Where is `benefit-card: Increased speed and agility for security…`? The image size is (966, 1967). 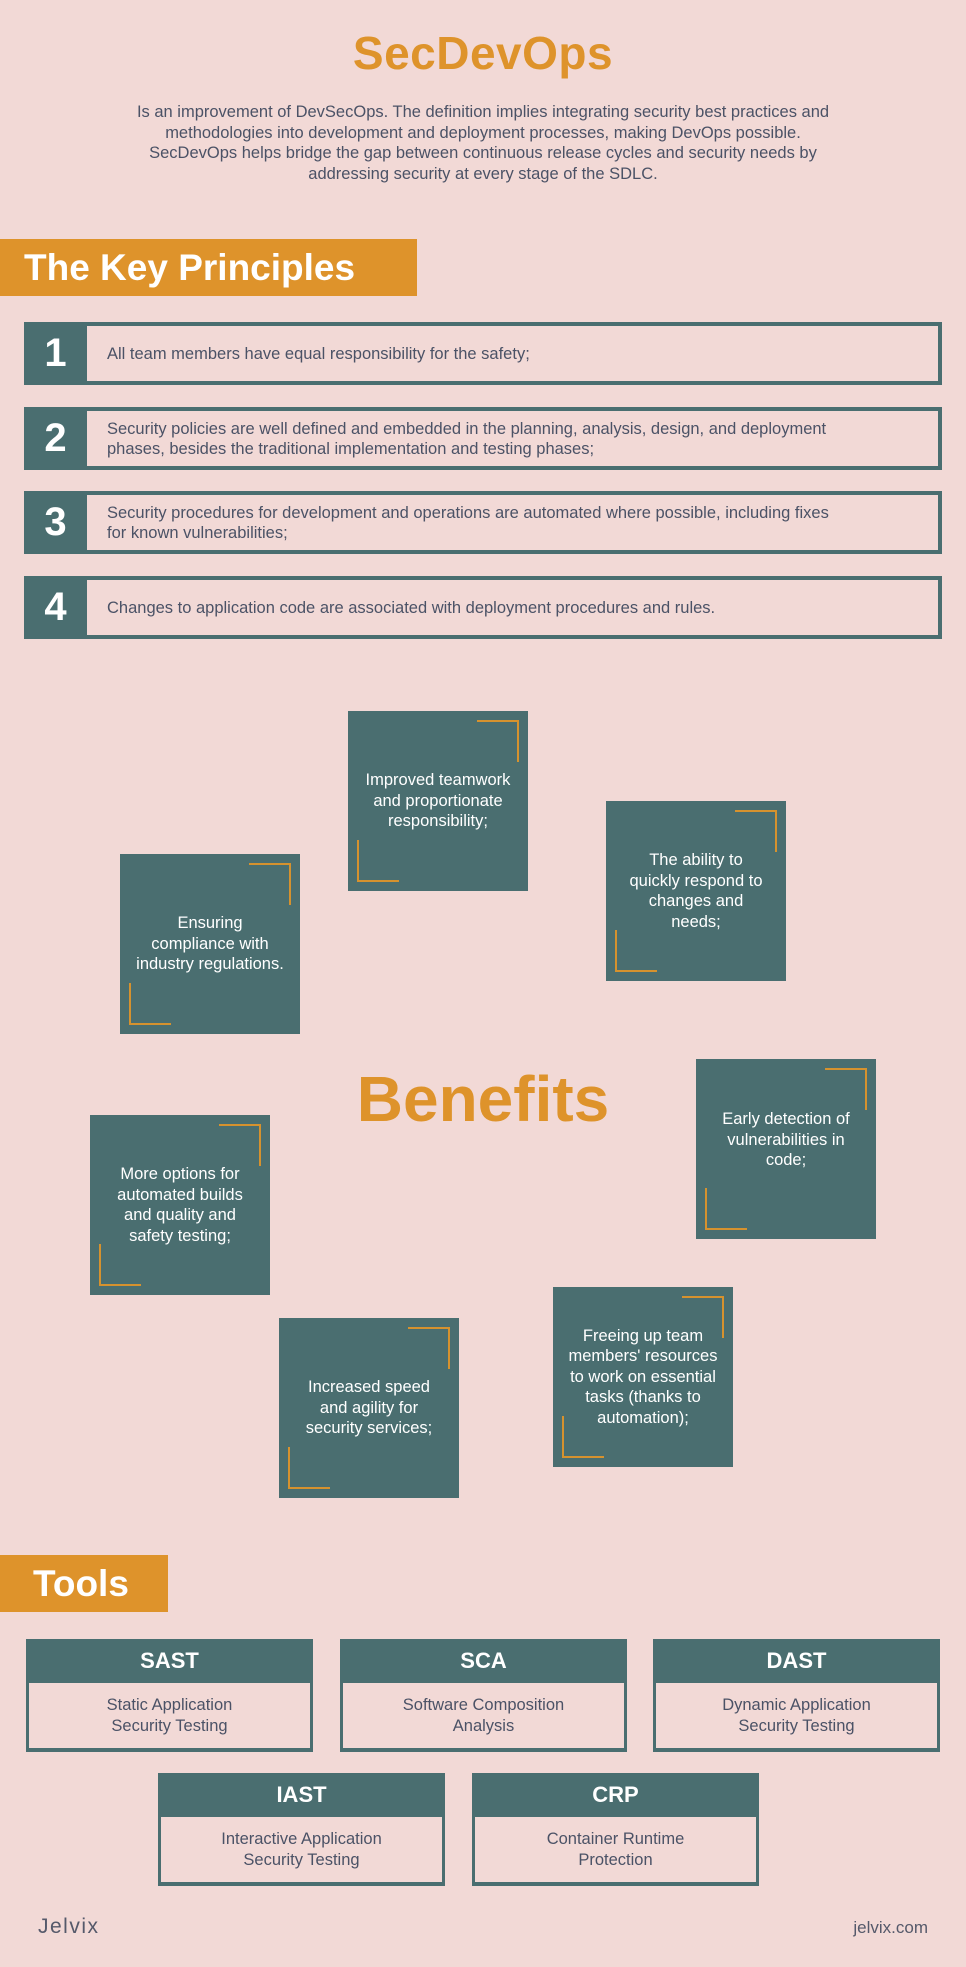
benefit-card: Increased speed and agility for security… is located at coordinates (369, 1408).